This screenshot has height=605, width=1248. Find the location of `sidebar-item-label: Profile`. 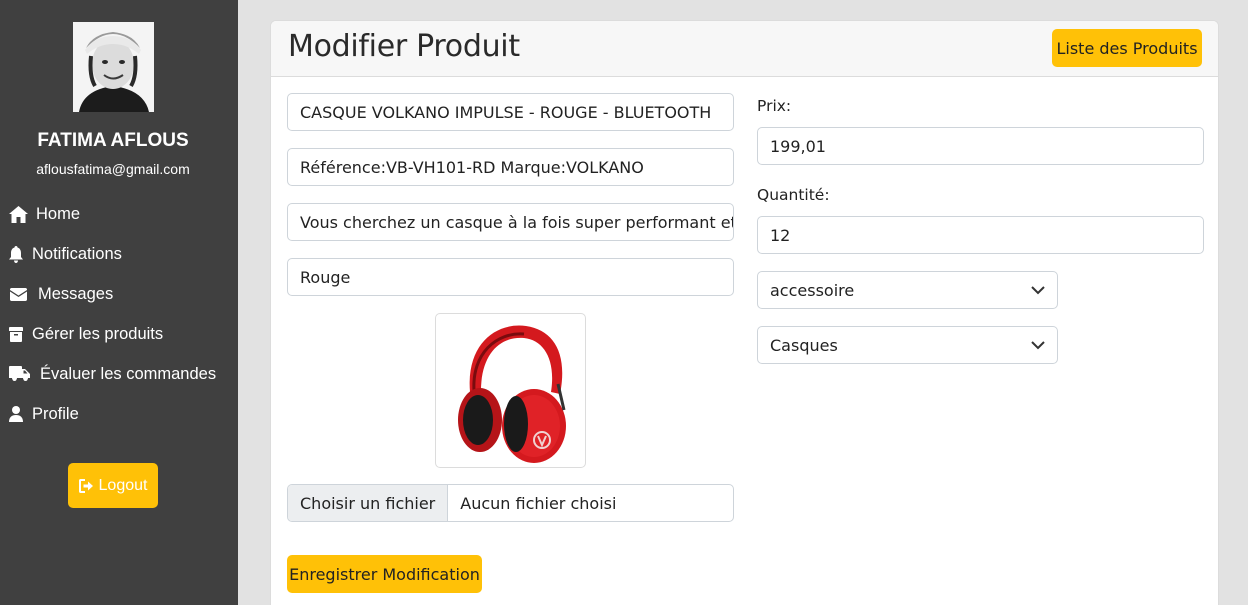

sidebar-item-label: Profile is located at coordinates (55, 413).